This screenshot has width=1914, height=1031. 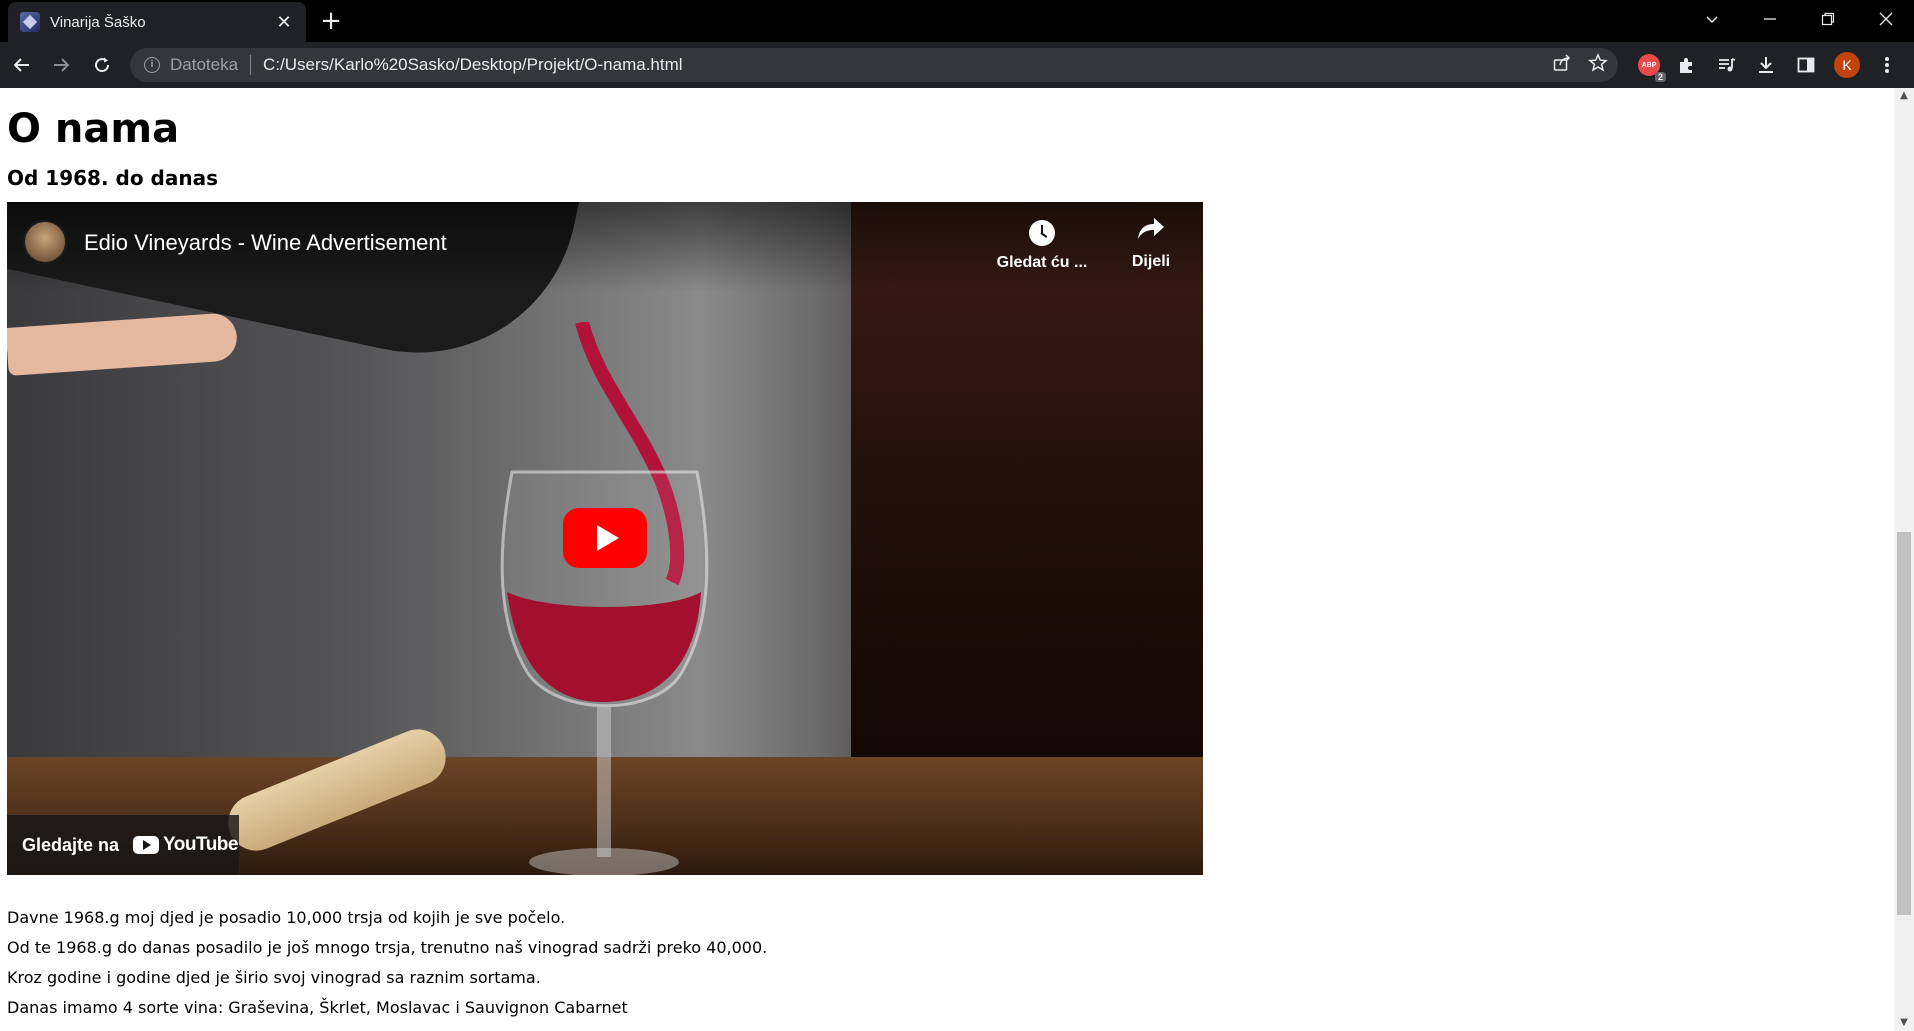 What do you see at coordinates (30, 22) in the screenshot?
I see `favicon-icon` at bounding box center [30, 22].